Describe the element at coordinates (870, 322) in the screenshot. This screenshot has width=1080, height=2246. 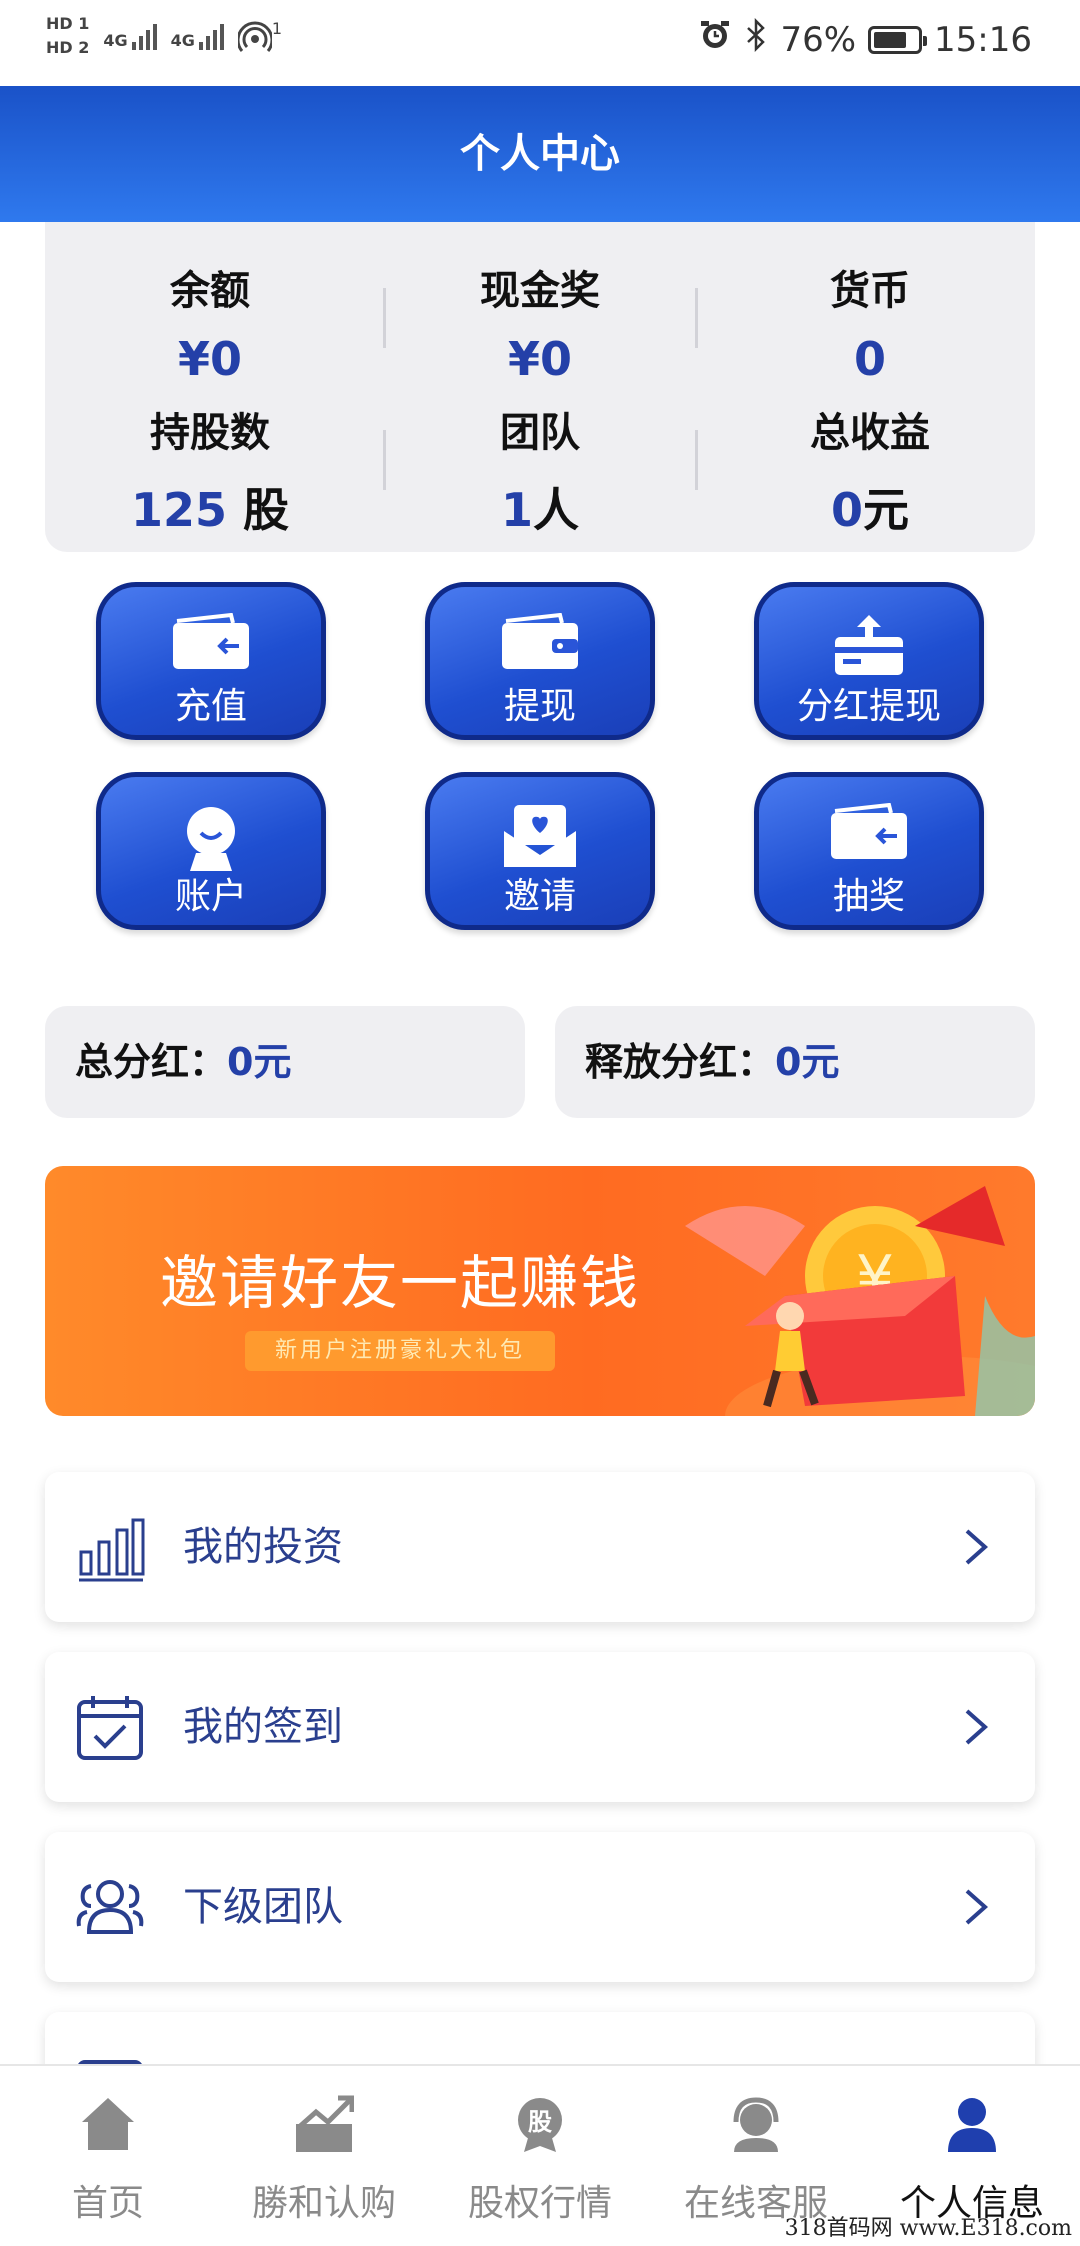
I see `stat-currency: 货币 0` at that location.